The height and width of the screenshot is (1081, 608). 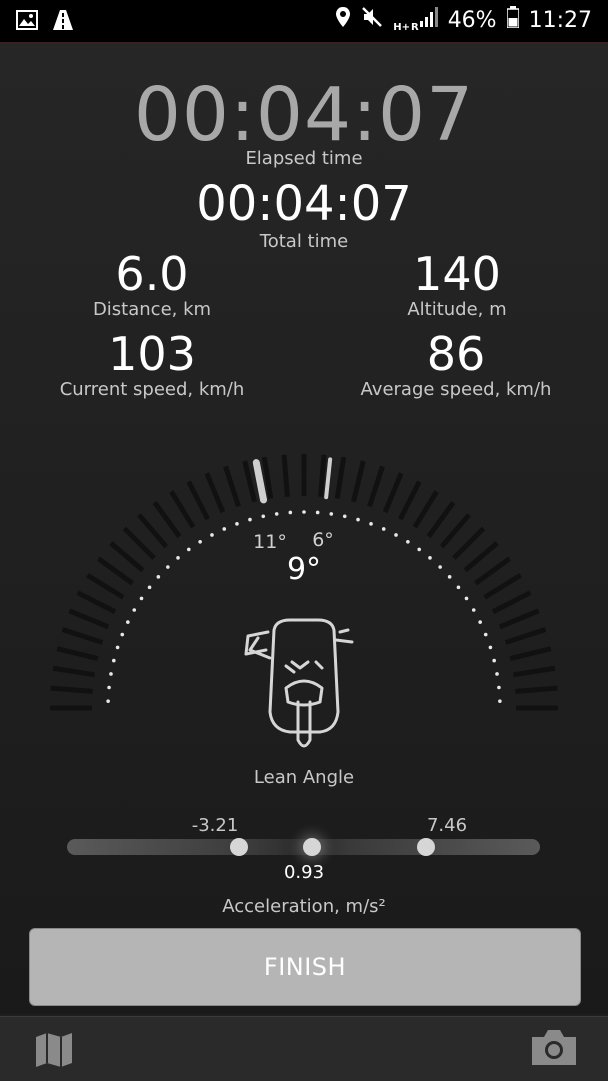 What do you see at coordinates (304, 606) in the screenshot?
I see `gauge-dots` at bounding box center [304, 606].